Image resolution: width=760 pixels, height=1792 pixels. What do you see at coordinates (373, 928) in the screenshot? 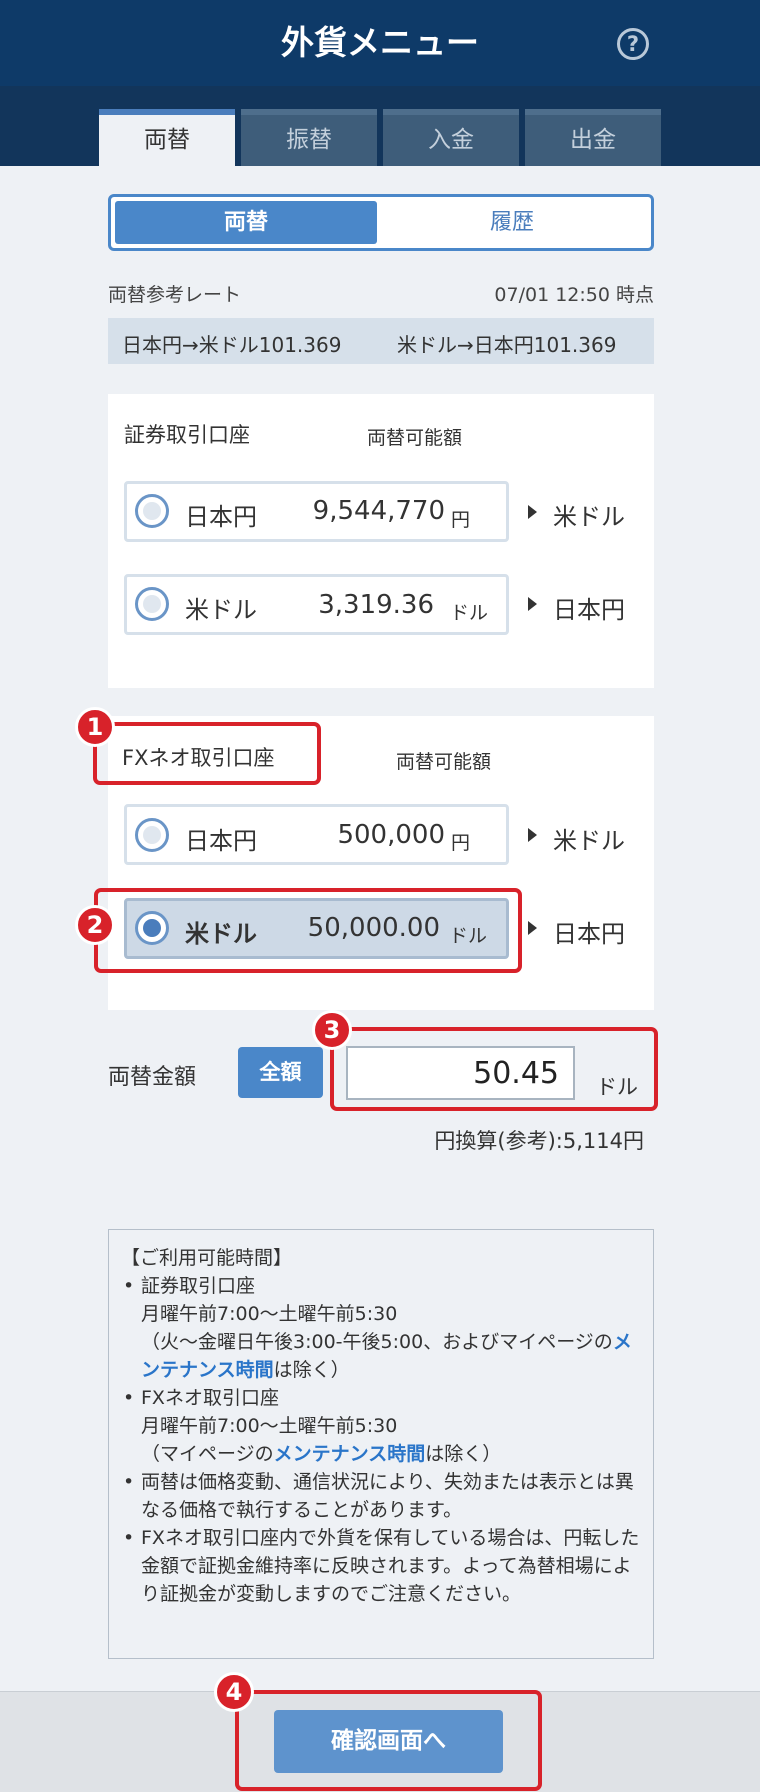
I see `available-amount: 50,000.00` at bounding box center [373, 928].